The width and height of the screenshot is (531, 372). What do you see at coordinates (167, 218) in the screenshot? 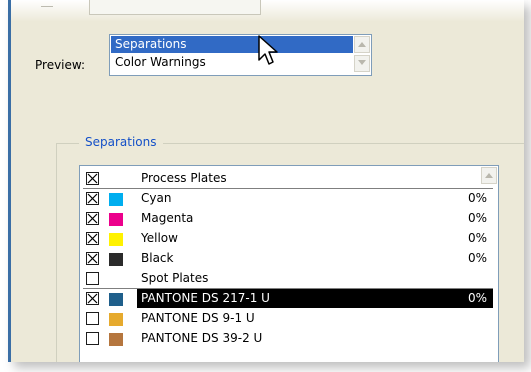
I see `separation-name: Magenta` at bounding box center [167, 218].